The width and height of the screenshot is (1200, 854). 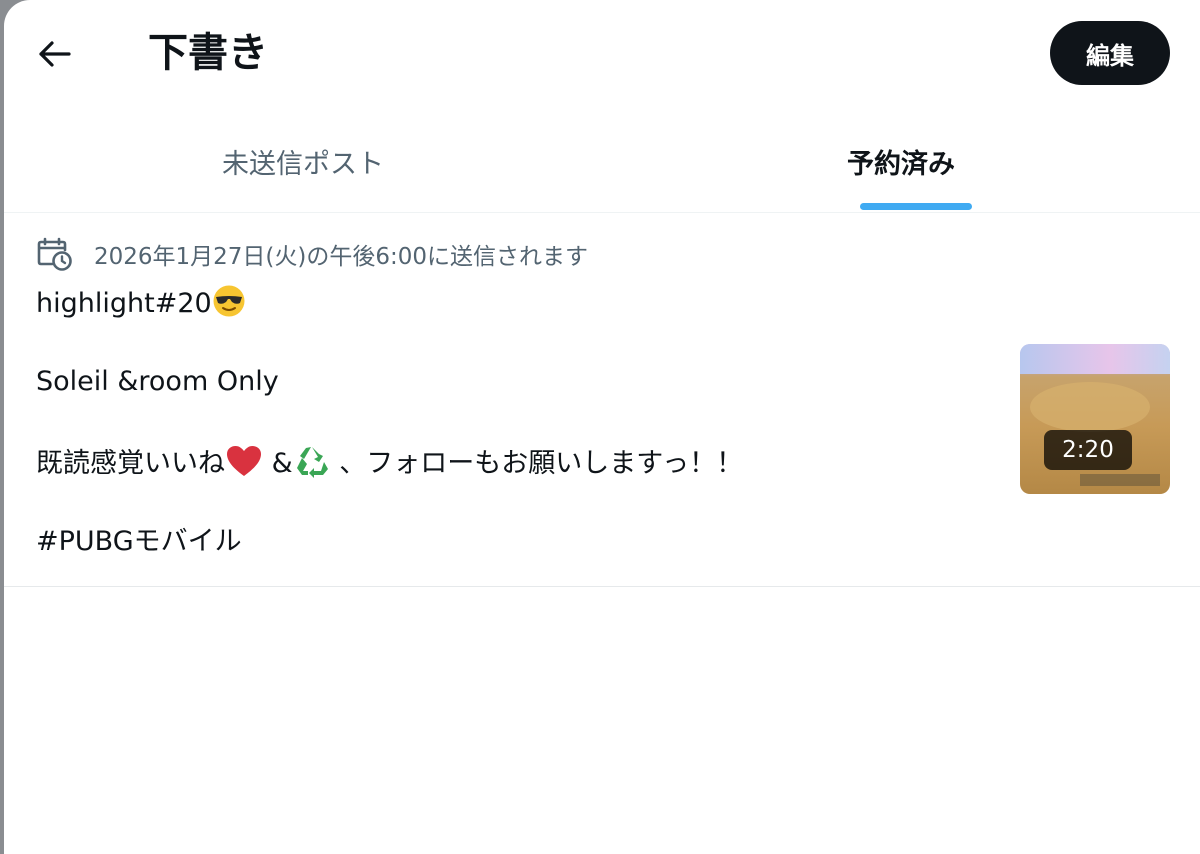 What do you see at coordinates (278, 463) in the screenshot?
I see `post-text-3b: &` at bounding box center [278, 463].